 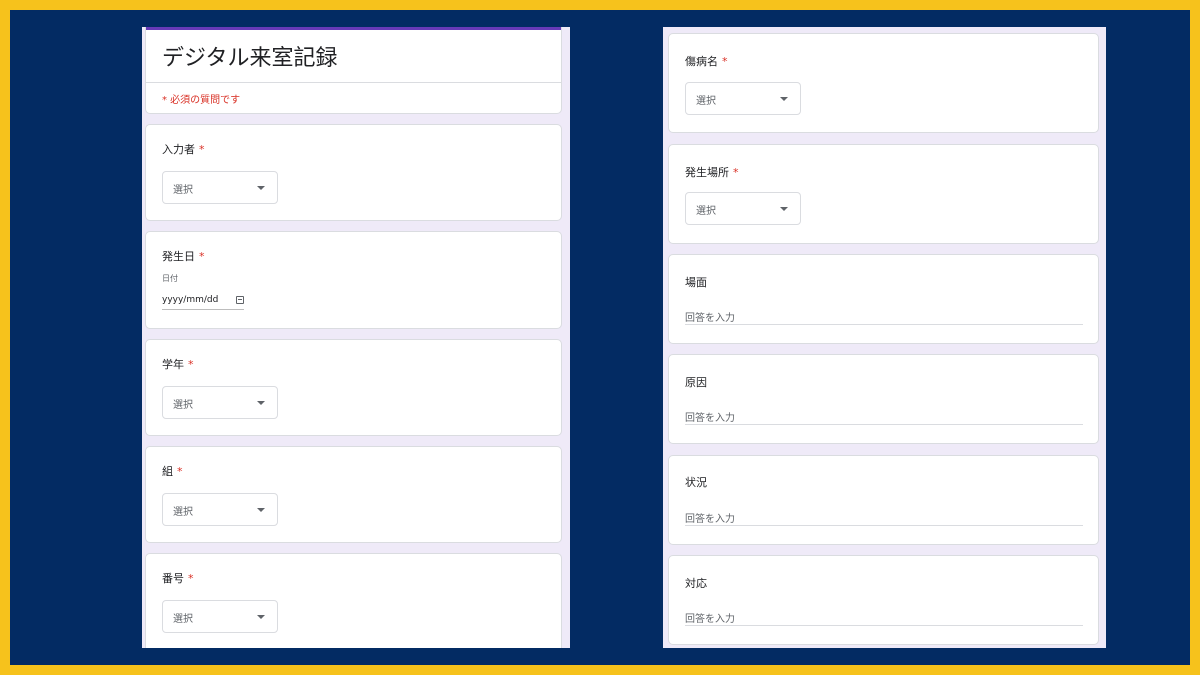 What do you see at coordinates (178, 578) in the screenshot?
I see `question-label: 番号 *` at bounding box center [178, 578].